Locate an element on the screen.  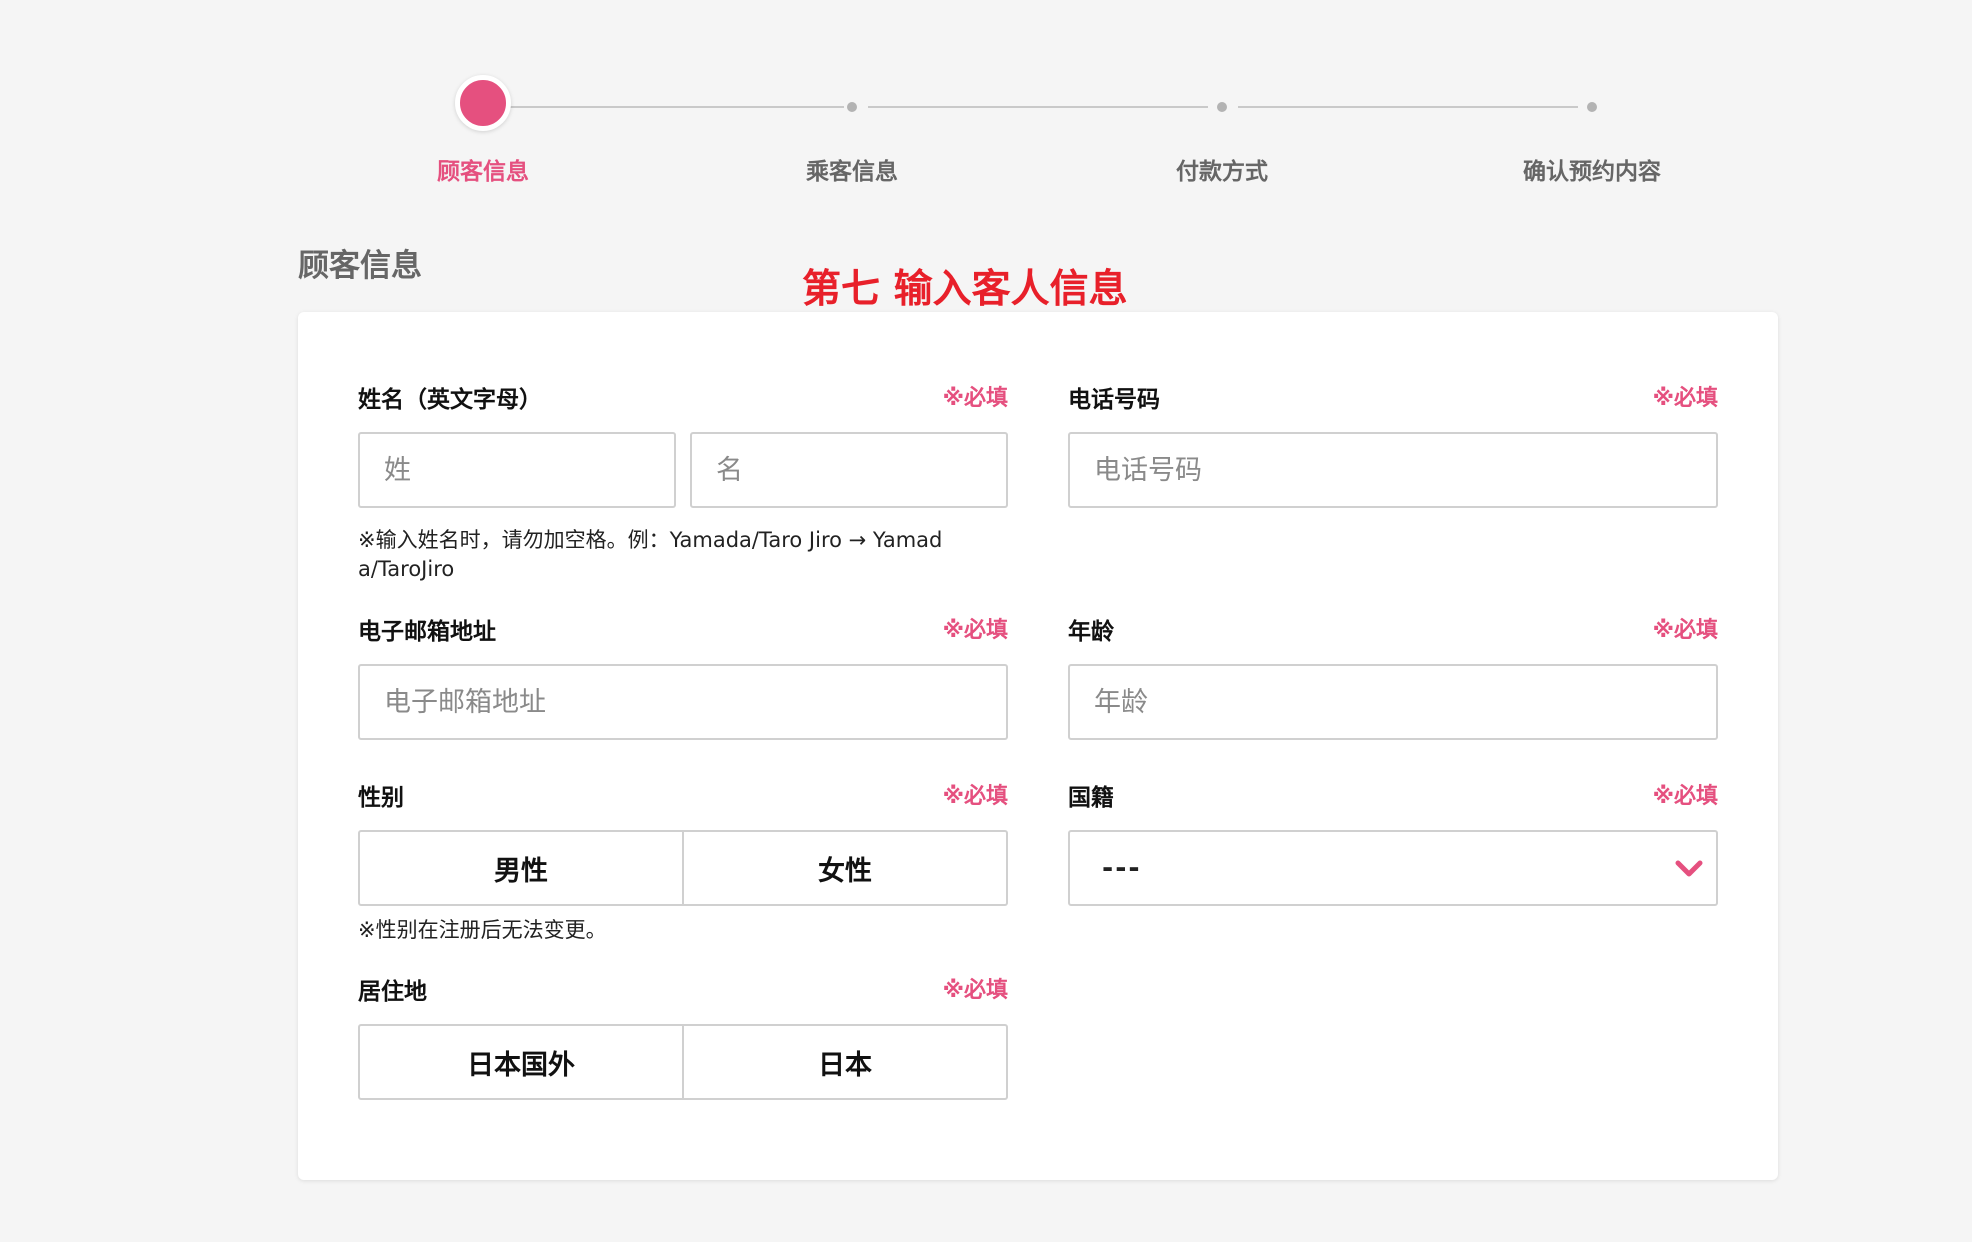
nationality-selected-value: --- is located at coordinates (1122, 868).